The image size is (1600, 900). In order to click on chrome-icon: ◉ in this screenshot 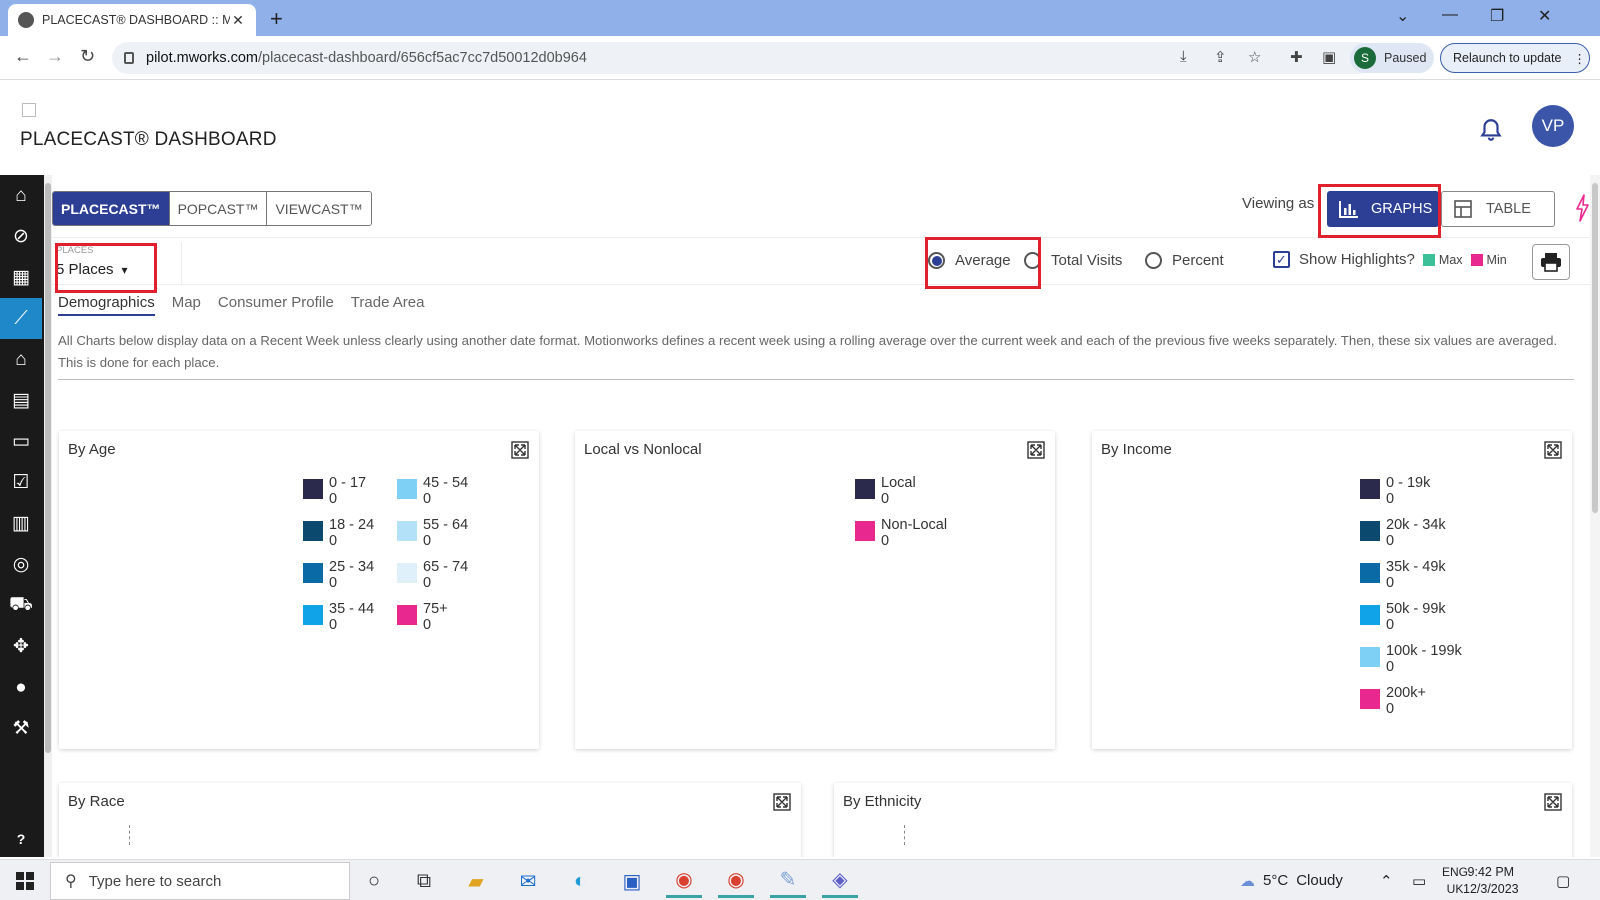, I will do `click(684, 881)`.